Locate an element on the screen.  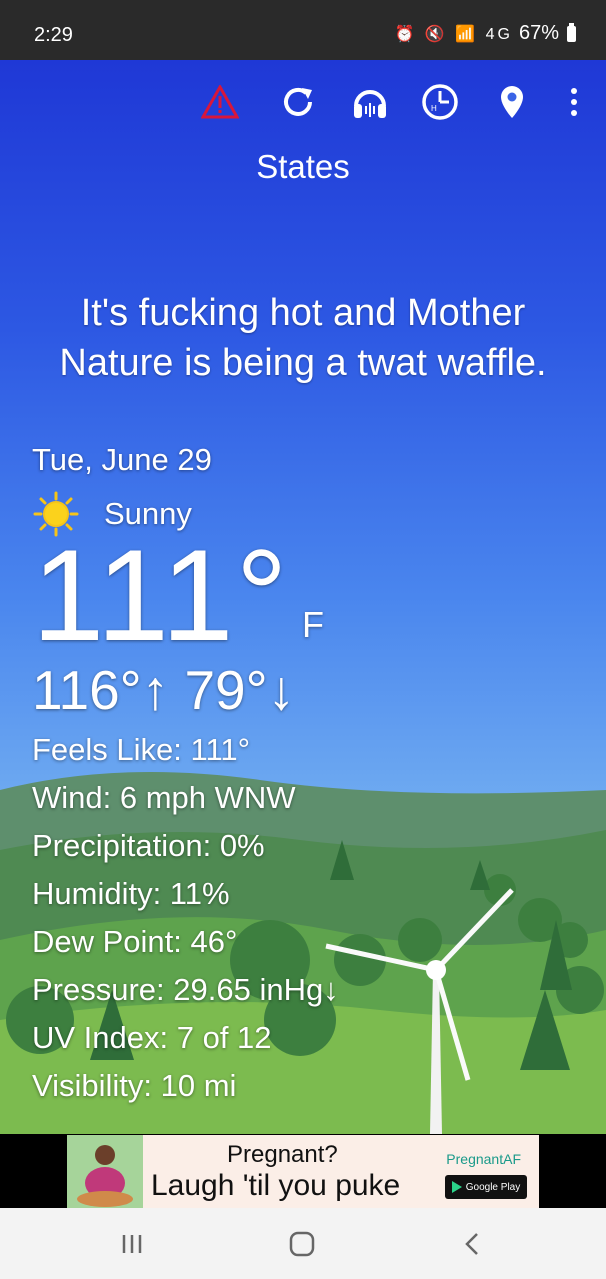
humidity: Humidity: 11% is located at coordinates (131, 893).